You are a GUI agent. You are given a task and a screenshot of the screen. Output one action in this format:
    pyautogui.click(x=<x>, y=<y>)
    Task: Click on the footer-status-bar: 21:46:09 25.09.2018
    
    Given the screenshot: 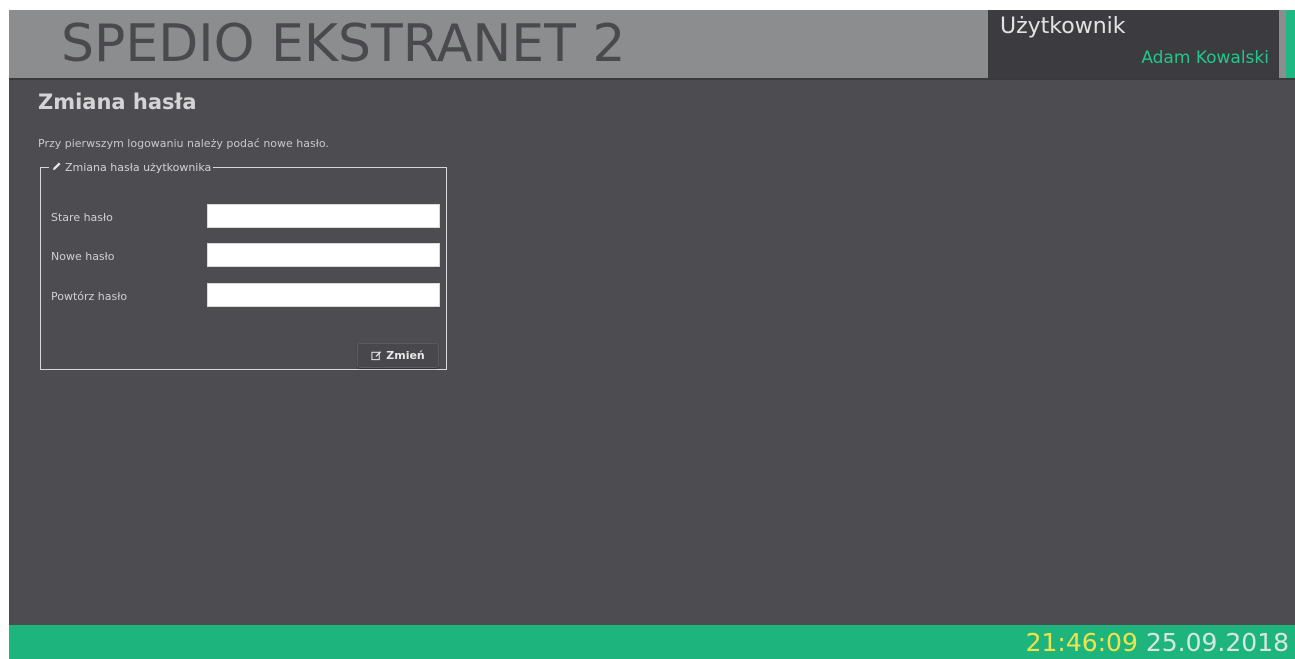 What is the action you would take?
    pyautogui.click(x=652, y=642)
    